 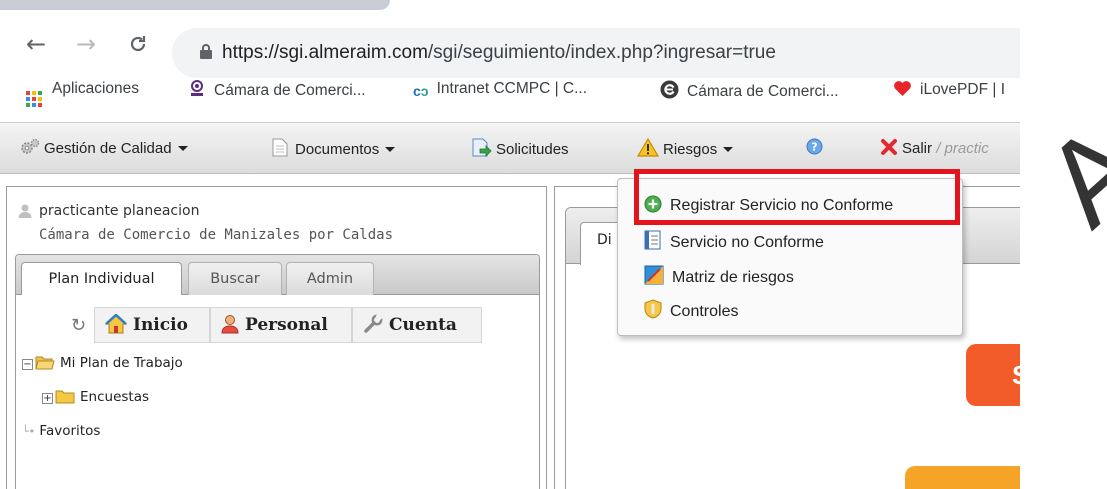 I want to click on warning-icon, so click(x=648, y=149).